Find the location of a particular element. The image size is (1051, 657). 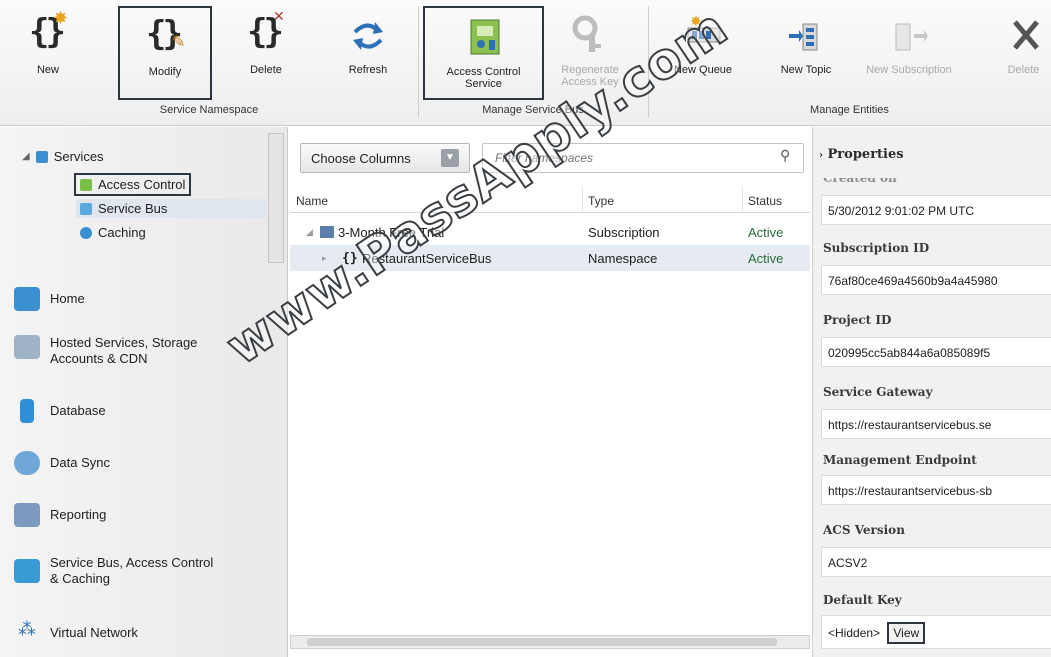

service-gateway-label: Service Gateway is located at coordinates (878, 392).